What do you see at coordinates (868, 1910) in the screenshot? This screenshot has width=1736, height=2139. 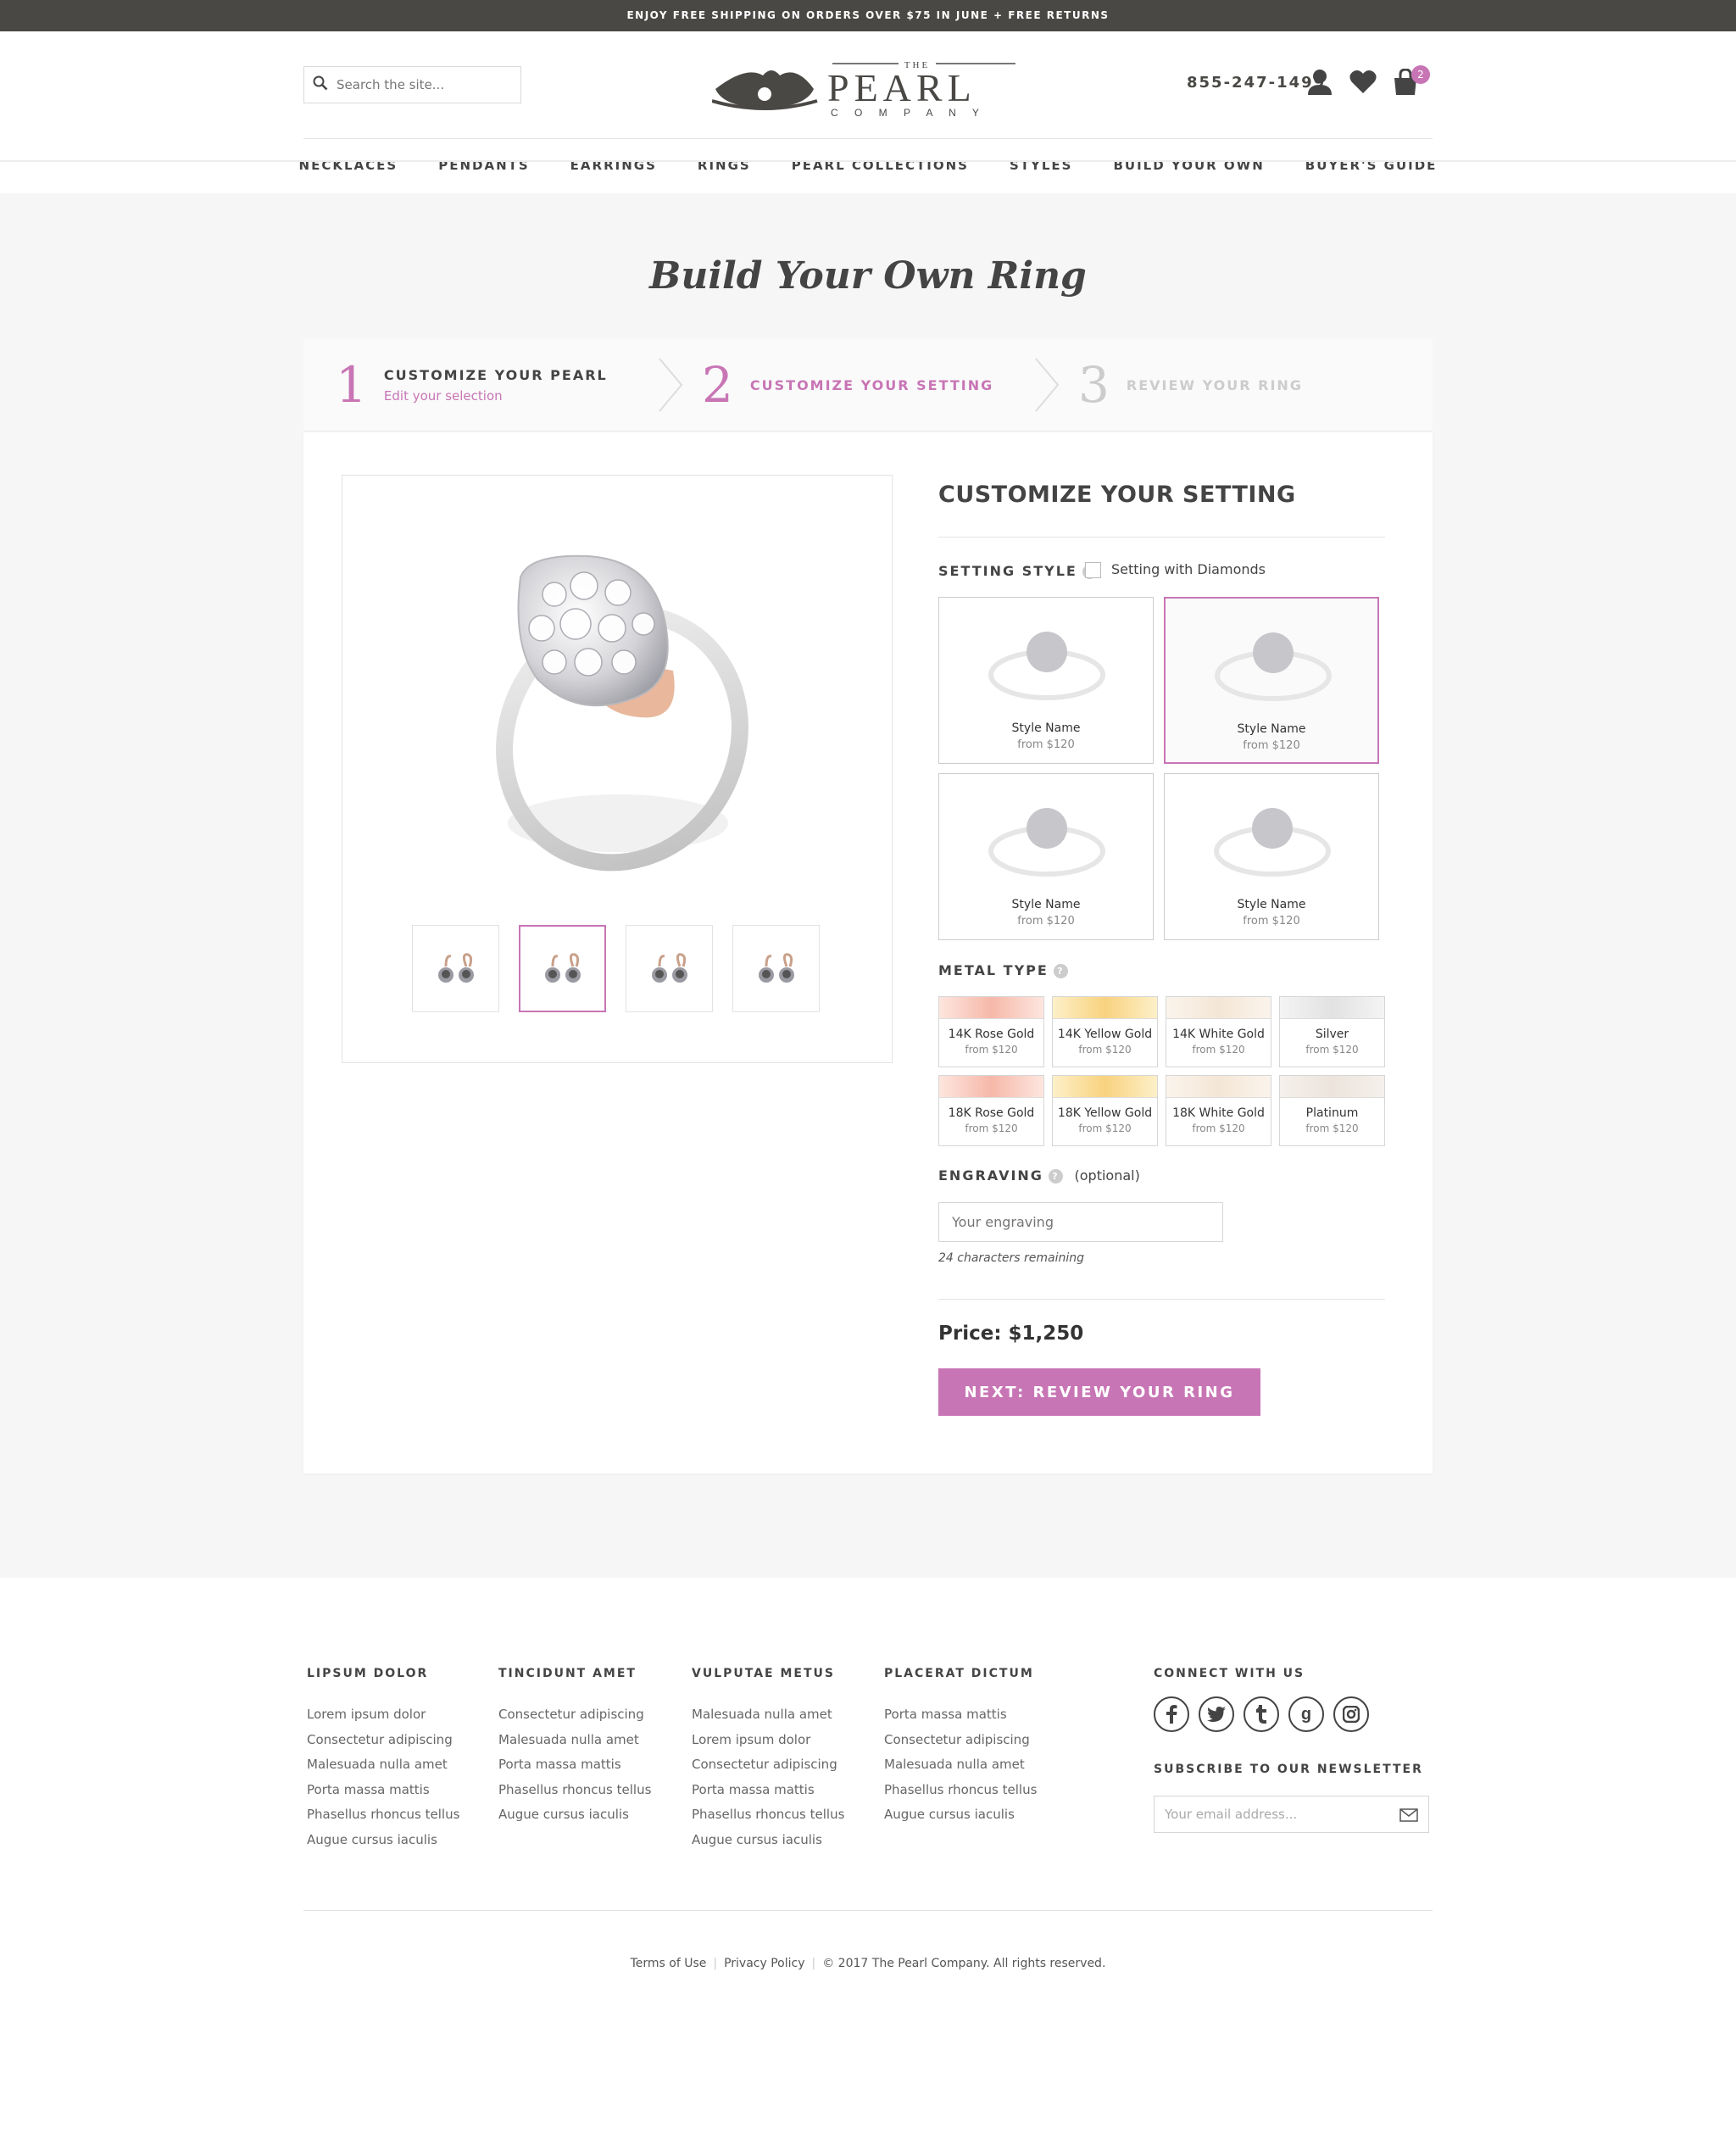 I see `footer-divider` at bounding box center [868, 1910].